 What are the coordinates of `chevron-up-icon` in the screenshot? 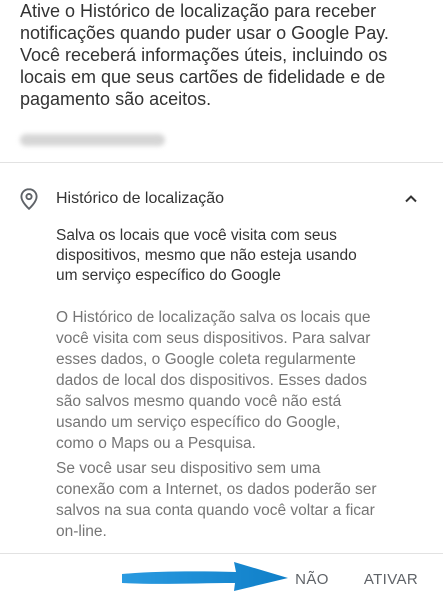 It's located at (411, 199).